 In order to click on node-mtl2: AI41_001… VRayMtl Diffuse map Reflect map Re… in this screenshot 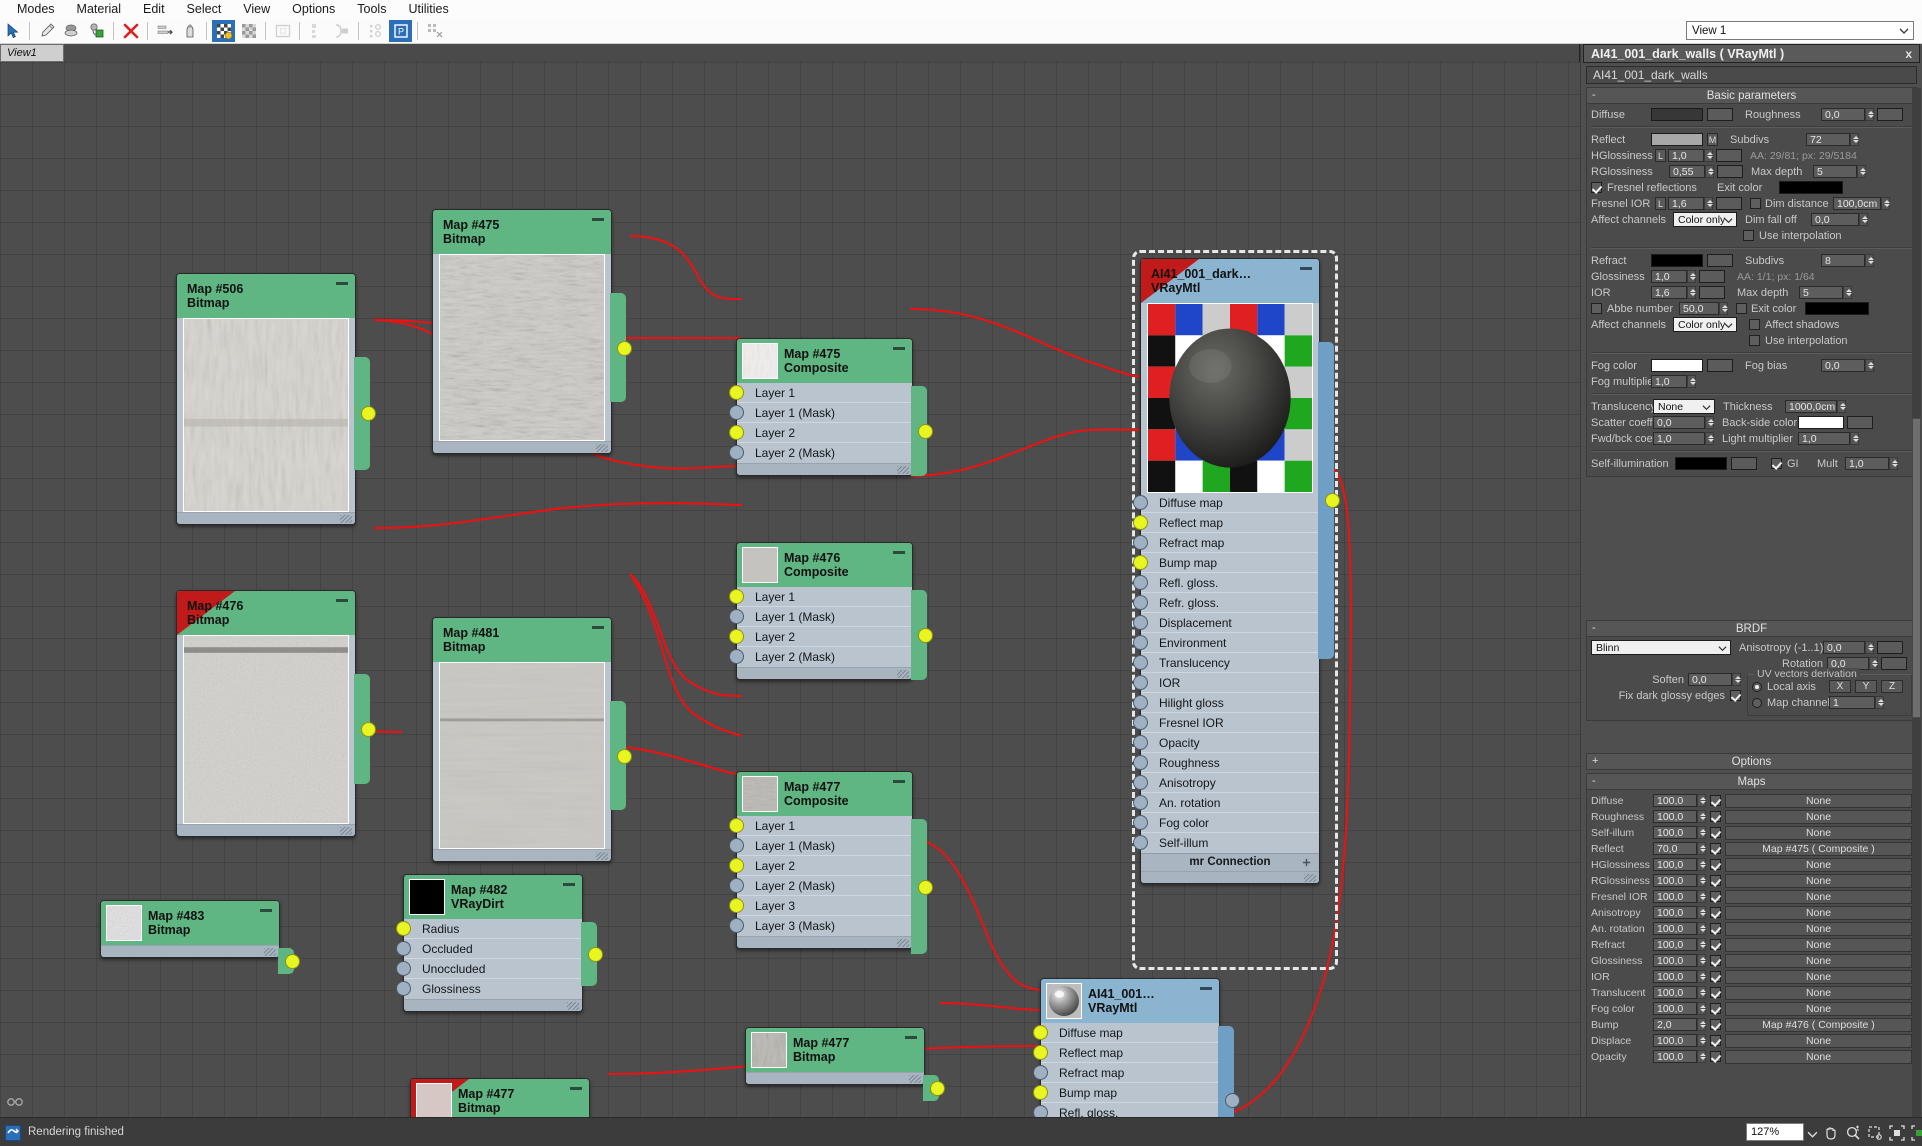, I will do `click(1126, 1047)`.